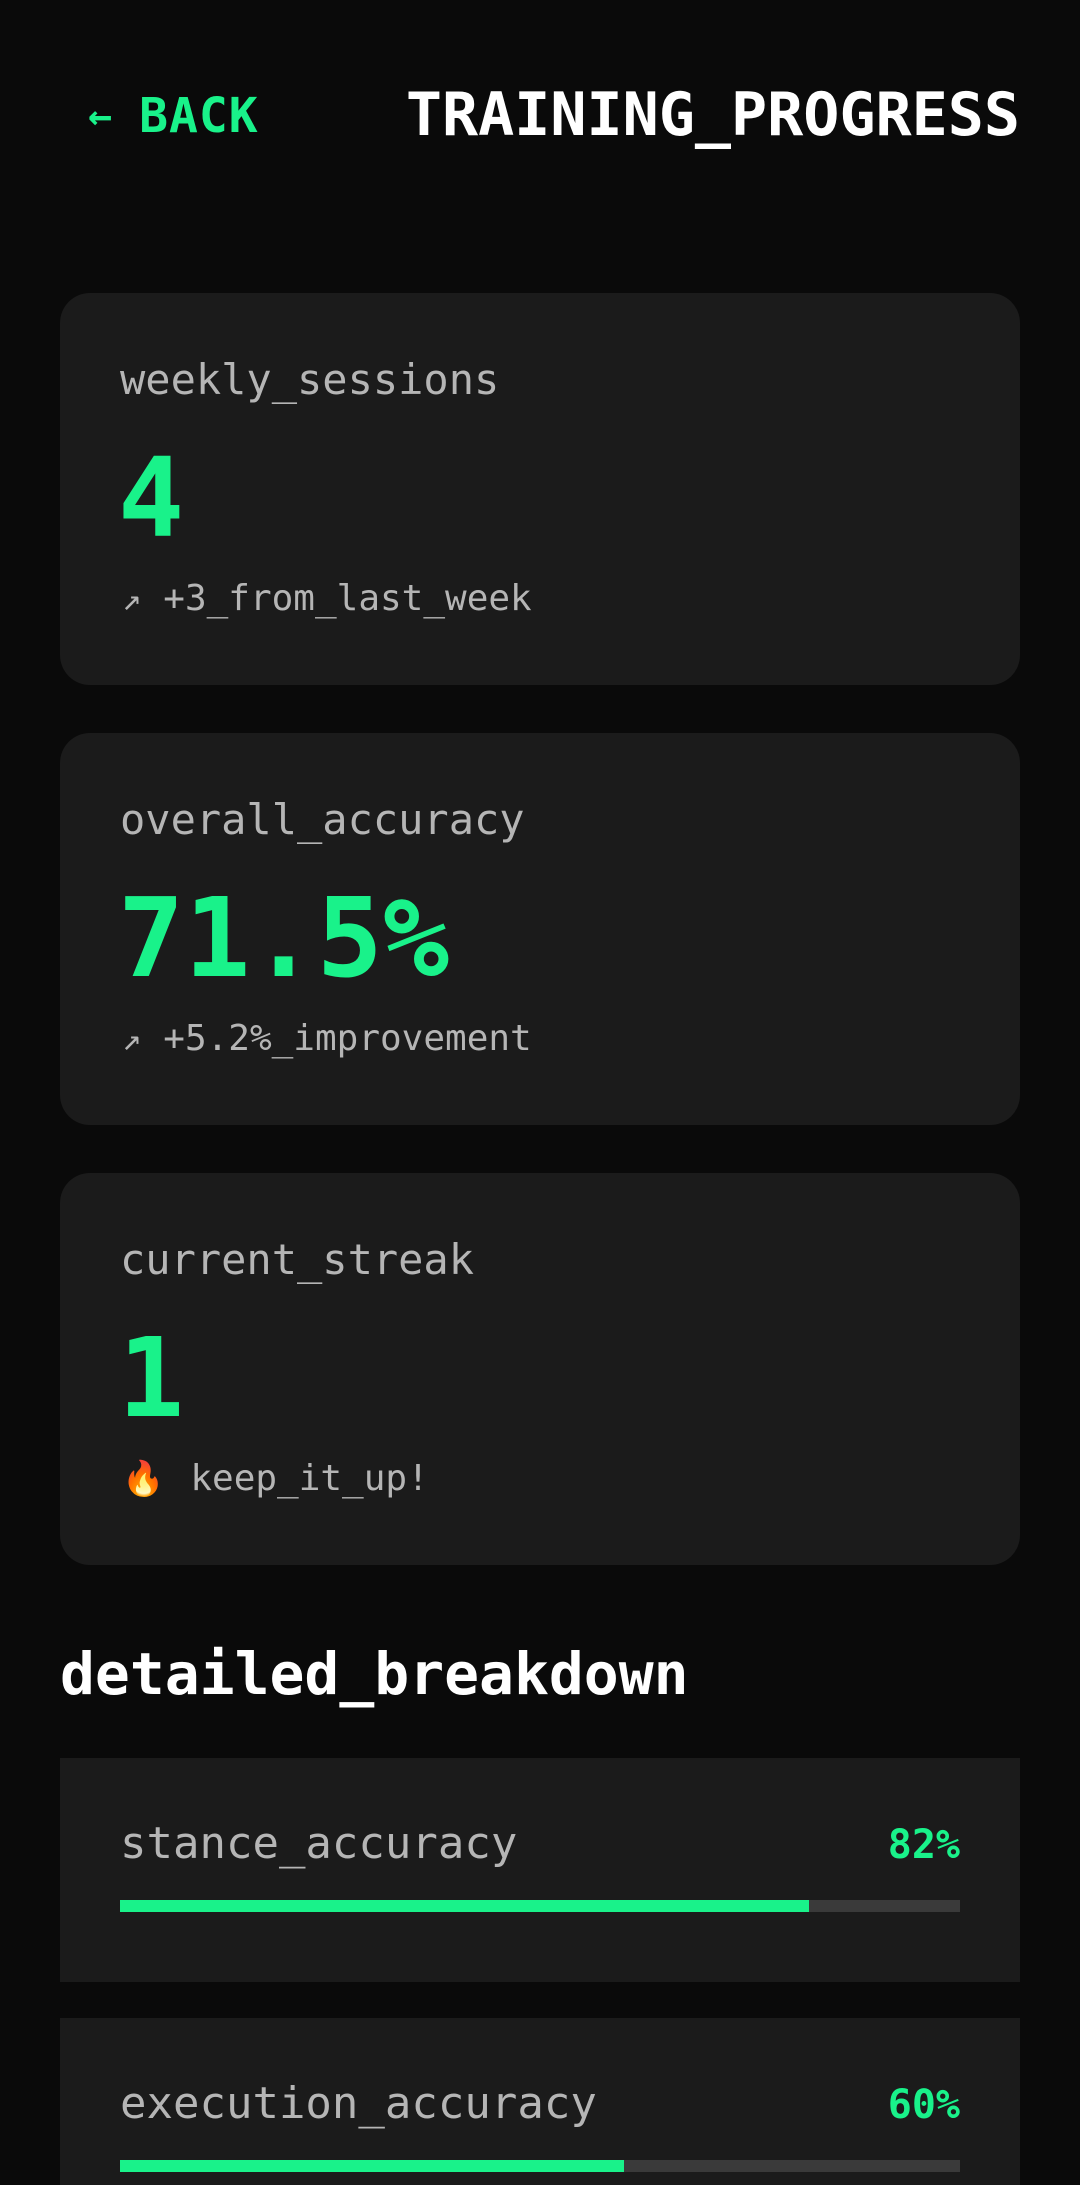 This screenshot has height=2185, width=1080. I want to click on breakdown-label: execution_accuracy, so click(358, 2103).